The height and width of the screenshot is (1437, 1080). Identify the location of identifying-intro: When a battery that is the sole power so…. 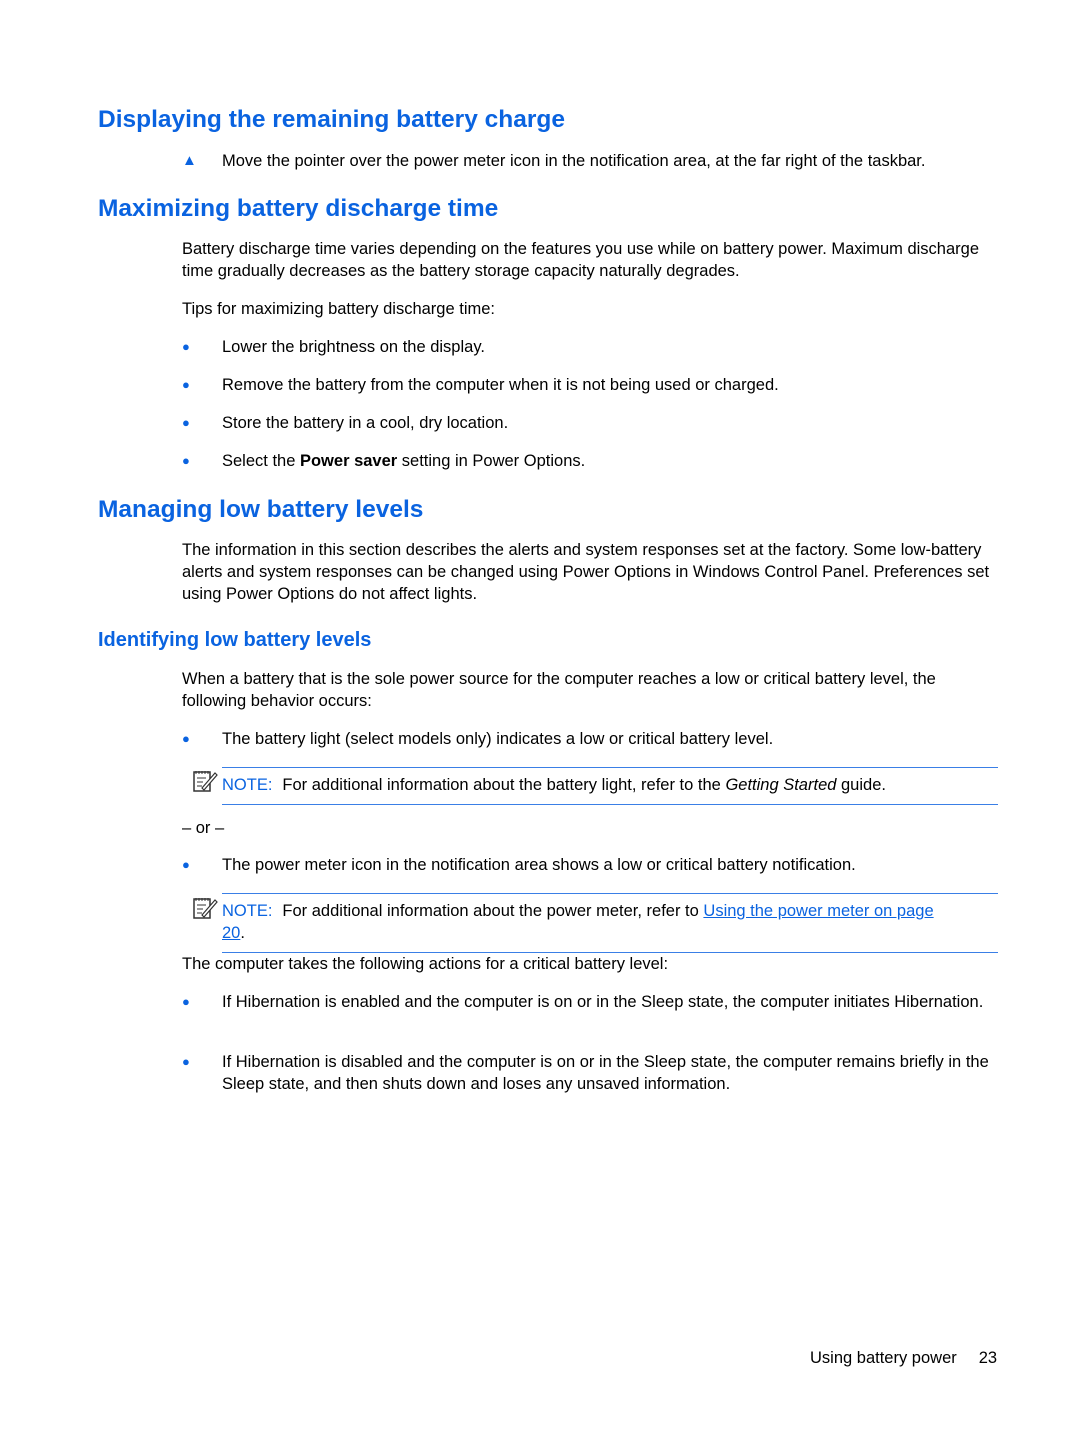
(559, 690).